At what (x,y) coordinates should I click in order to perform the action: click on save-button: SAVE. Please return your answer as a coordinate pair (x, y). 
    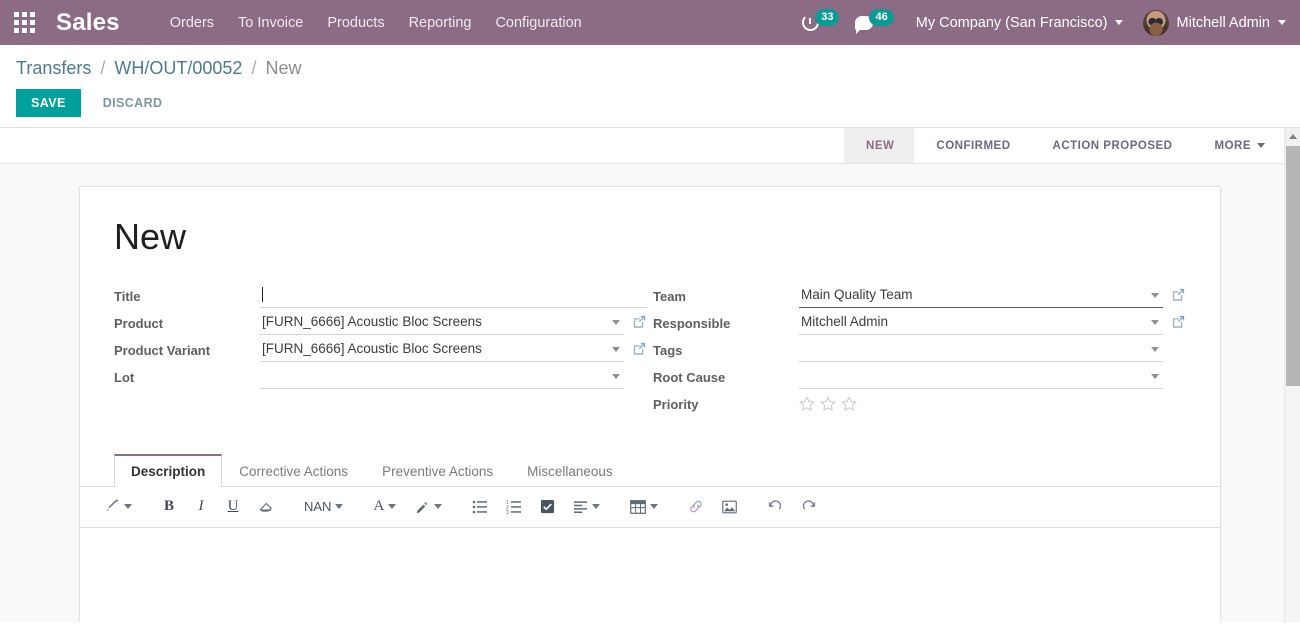
    Looking at the image, I should click on (48, 103).